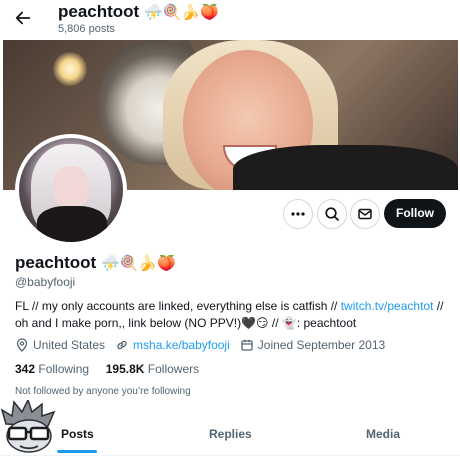 The image size is (460, 460). I want to click on header-title: peachtoot ⛈️🍭🍌🍑, so click(138, 12).